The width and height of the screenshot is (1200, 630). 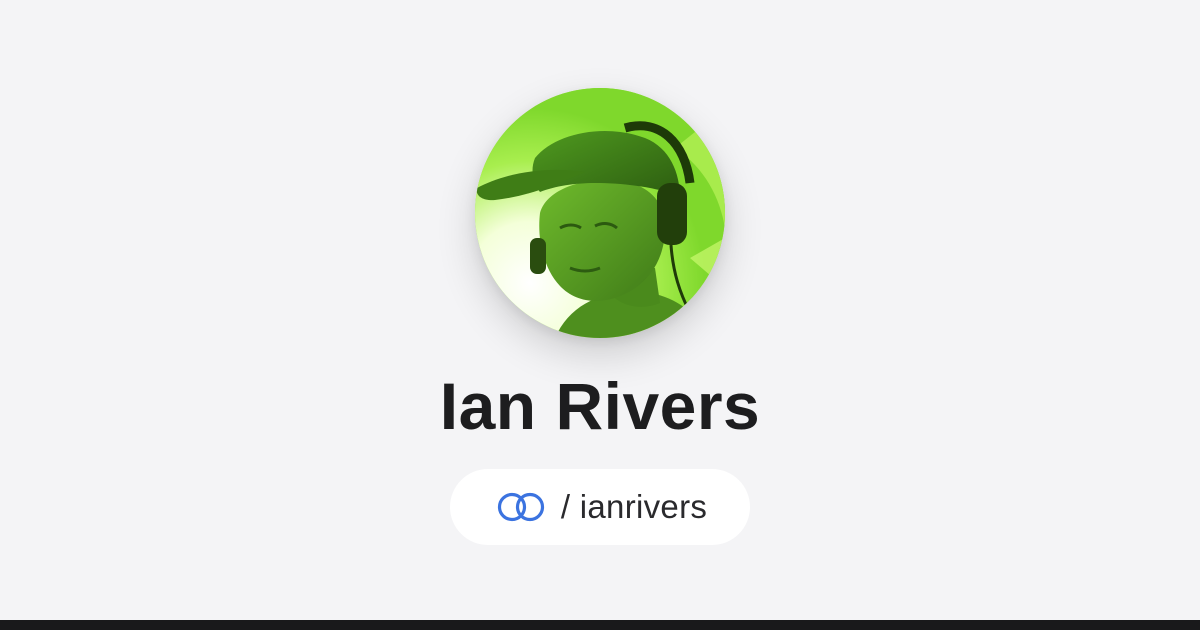 I want to click on avatar-photo, so click(x=600, y=213).